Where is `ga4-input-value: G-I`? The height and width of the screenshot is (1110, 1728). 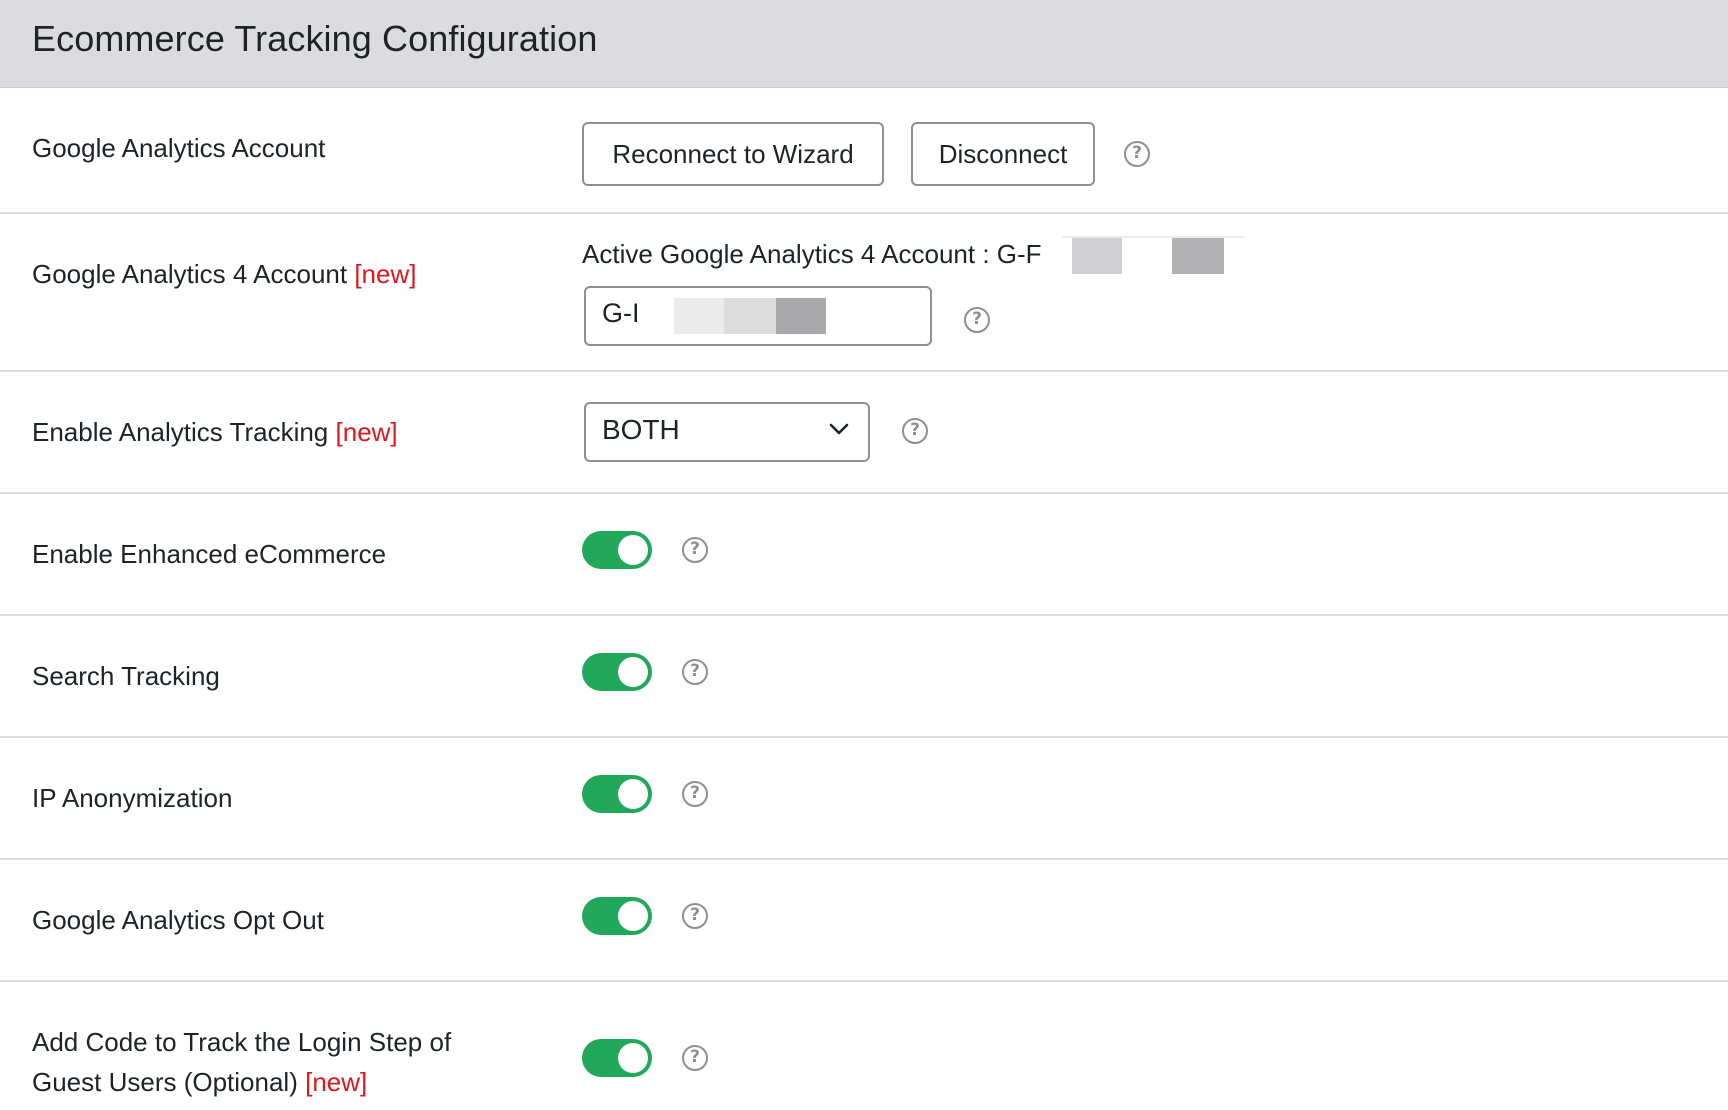
ga4-input-value: G-I is located at coordinates (621, 313).